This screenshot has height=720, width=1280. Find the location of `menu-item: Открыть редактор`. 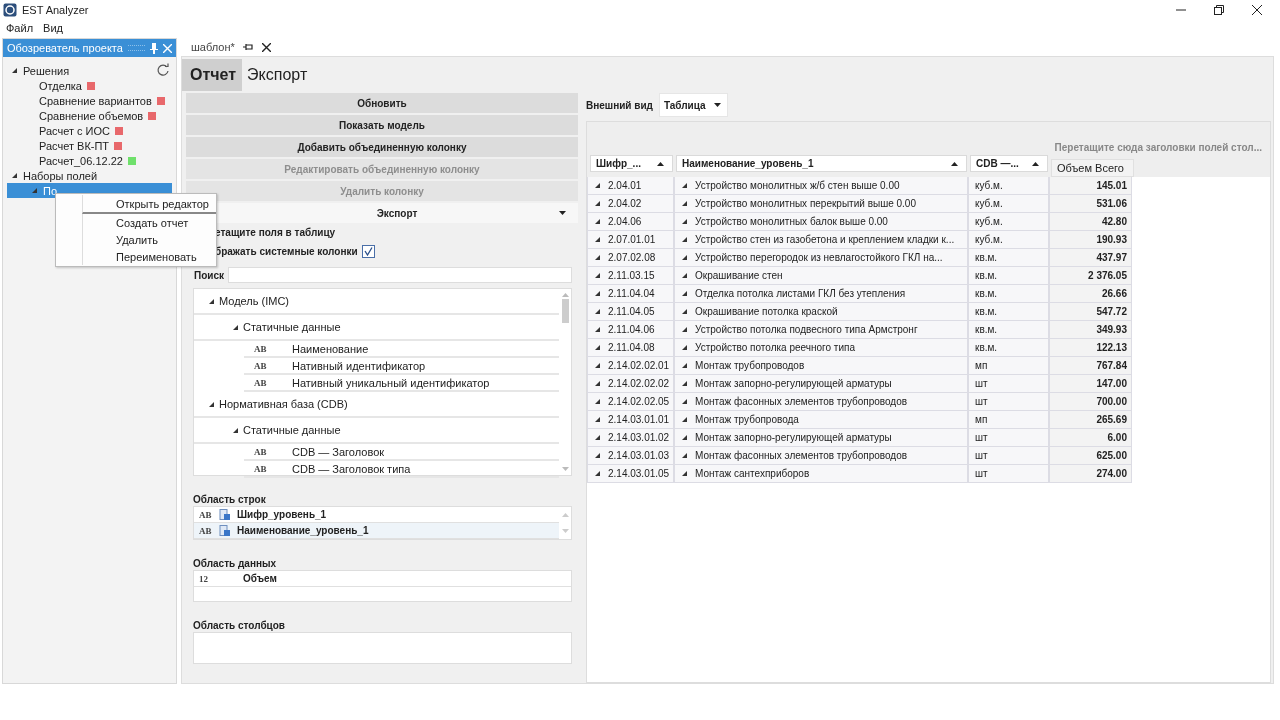

menu-item: Открыть редактор is located at coordinates (149, 204).